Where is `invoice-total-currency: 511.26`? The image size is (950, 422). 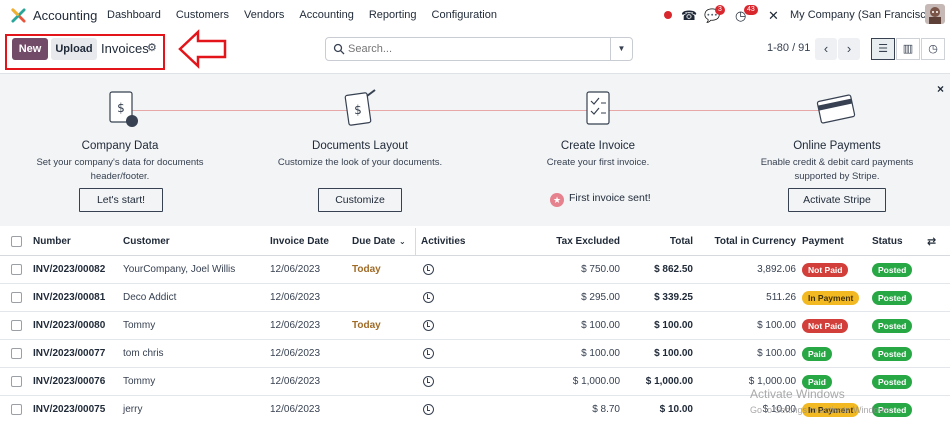 invoice-total-currency: 511.26 is located at coordinates (781, 297).